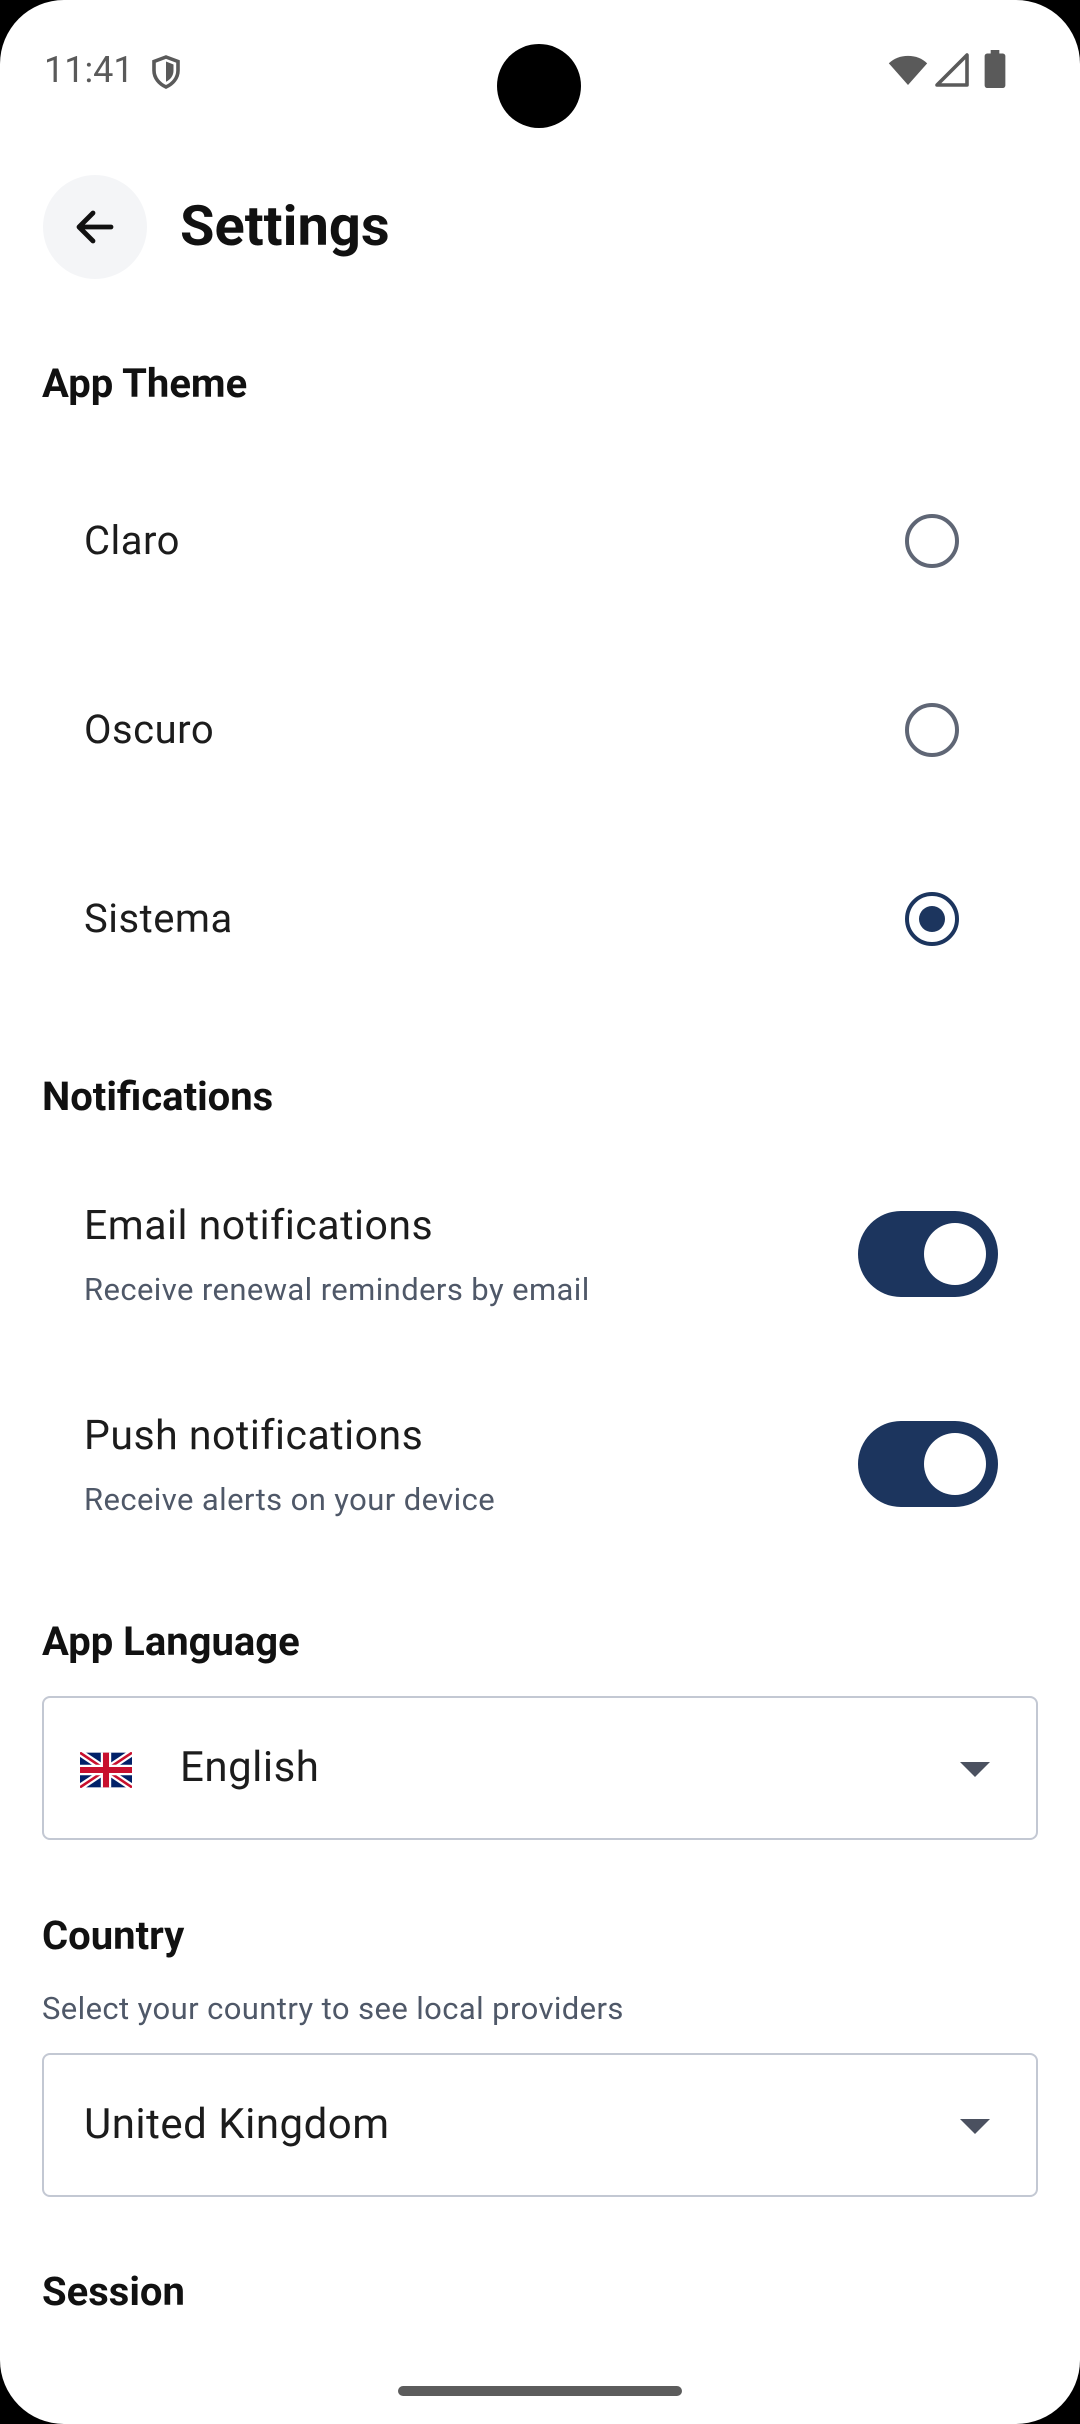 This screenshot has height=2424, width=1080. I want to click on theme-option-label: Claro, so click(132, 540).